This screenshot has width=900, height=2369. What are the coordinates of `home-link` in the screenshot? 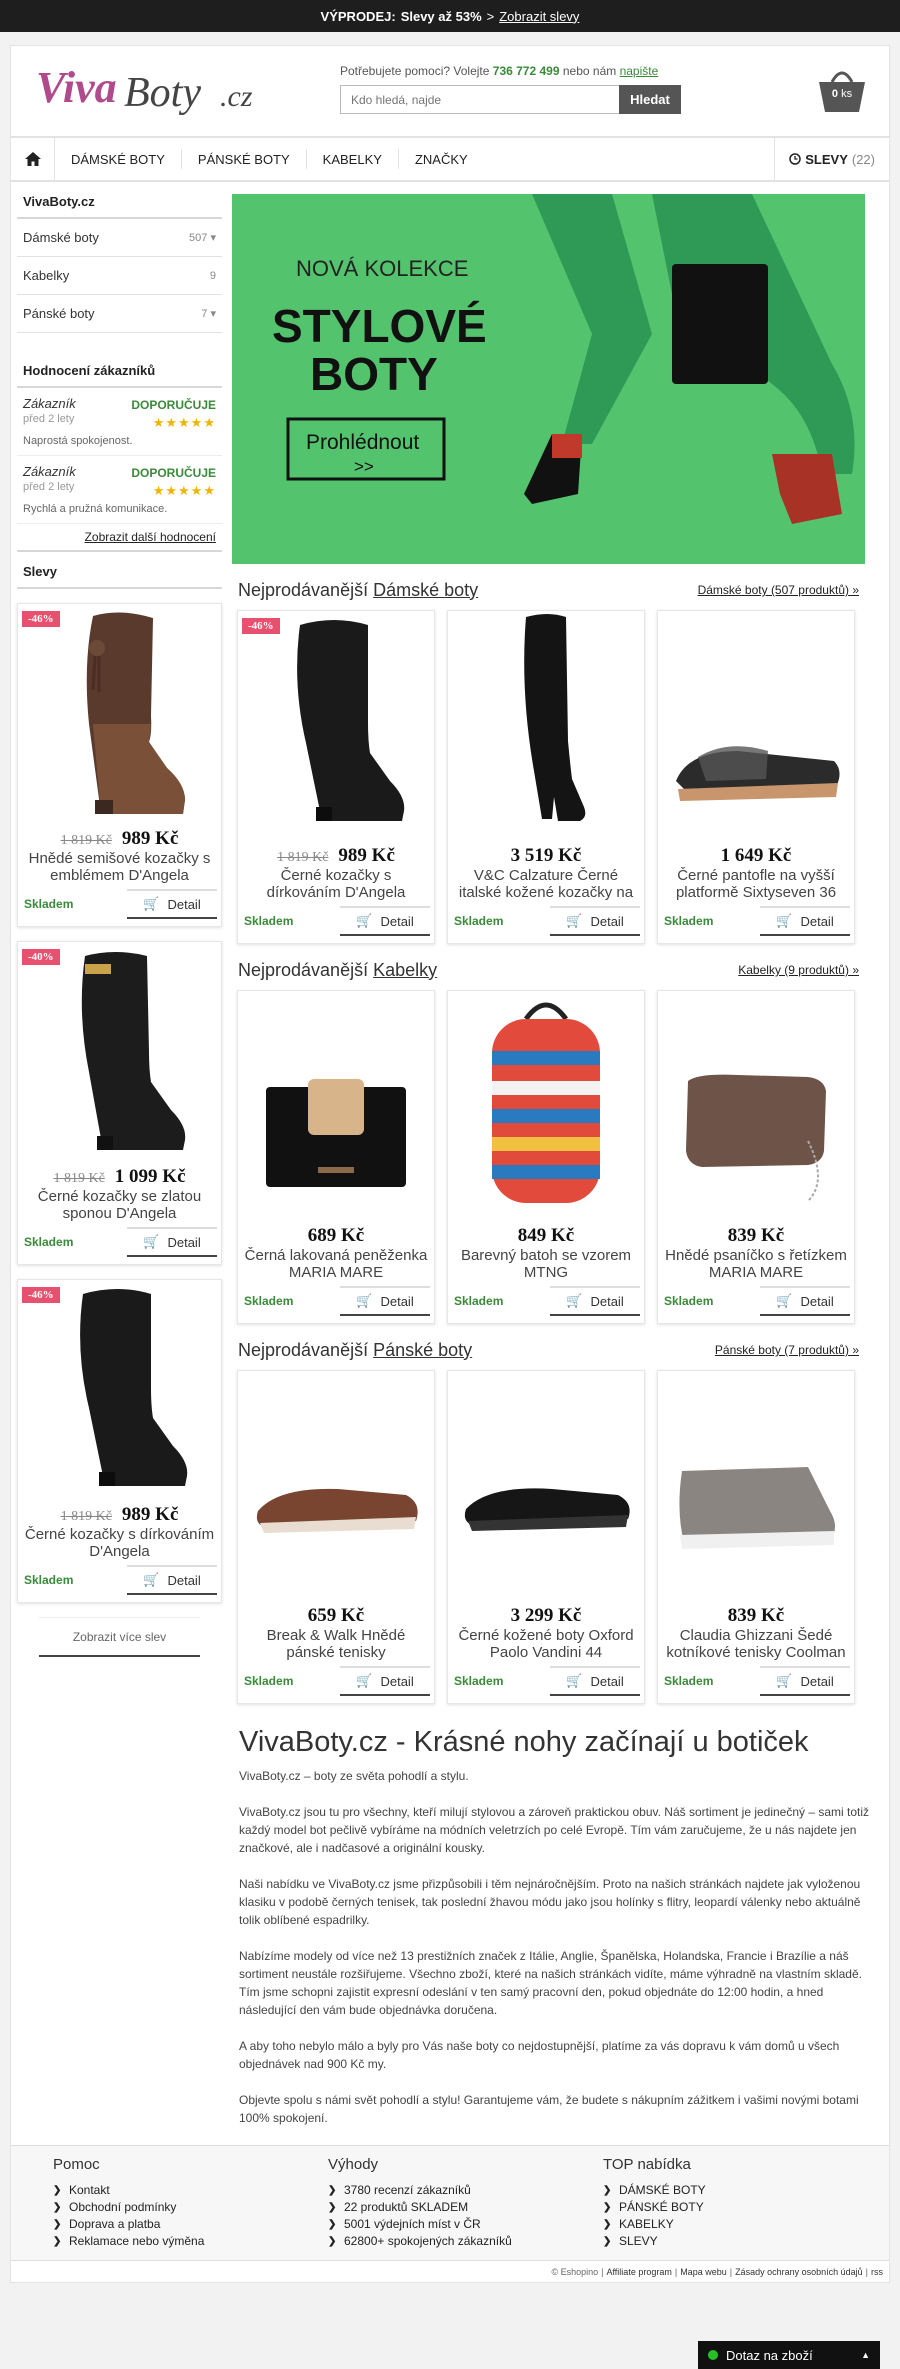 It's located at (33, 159).